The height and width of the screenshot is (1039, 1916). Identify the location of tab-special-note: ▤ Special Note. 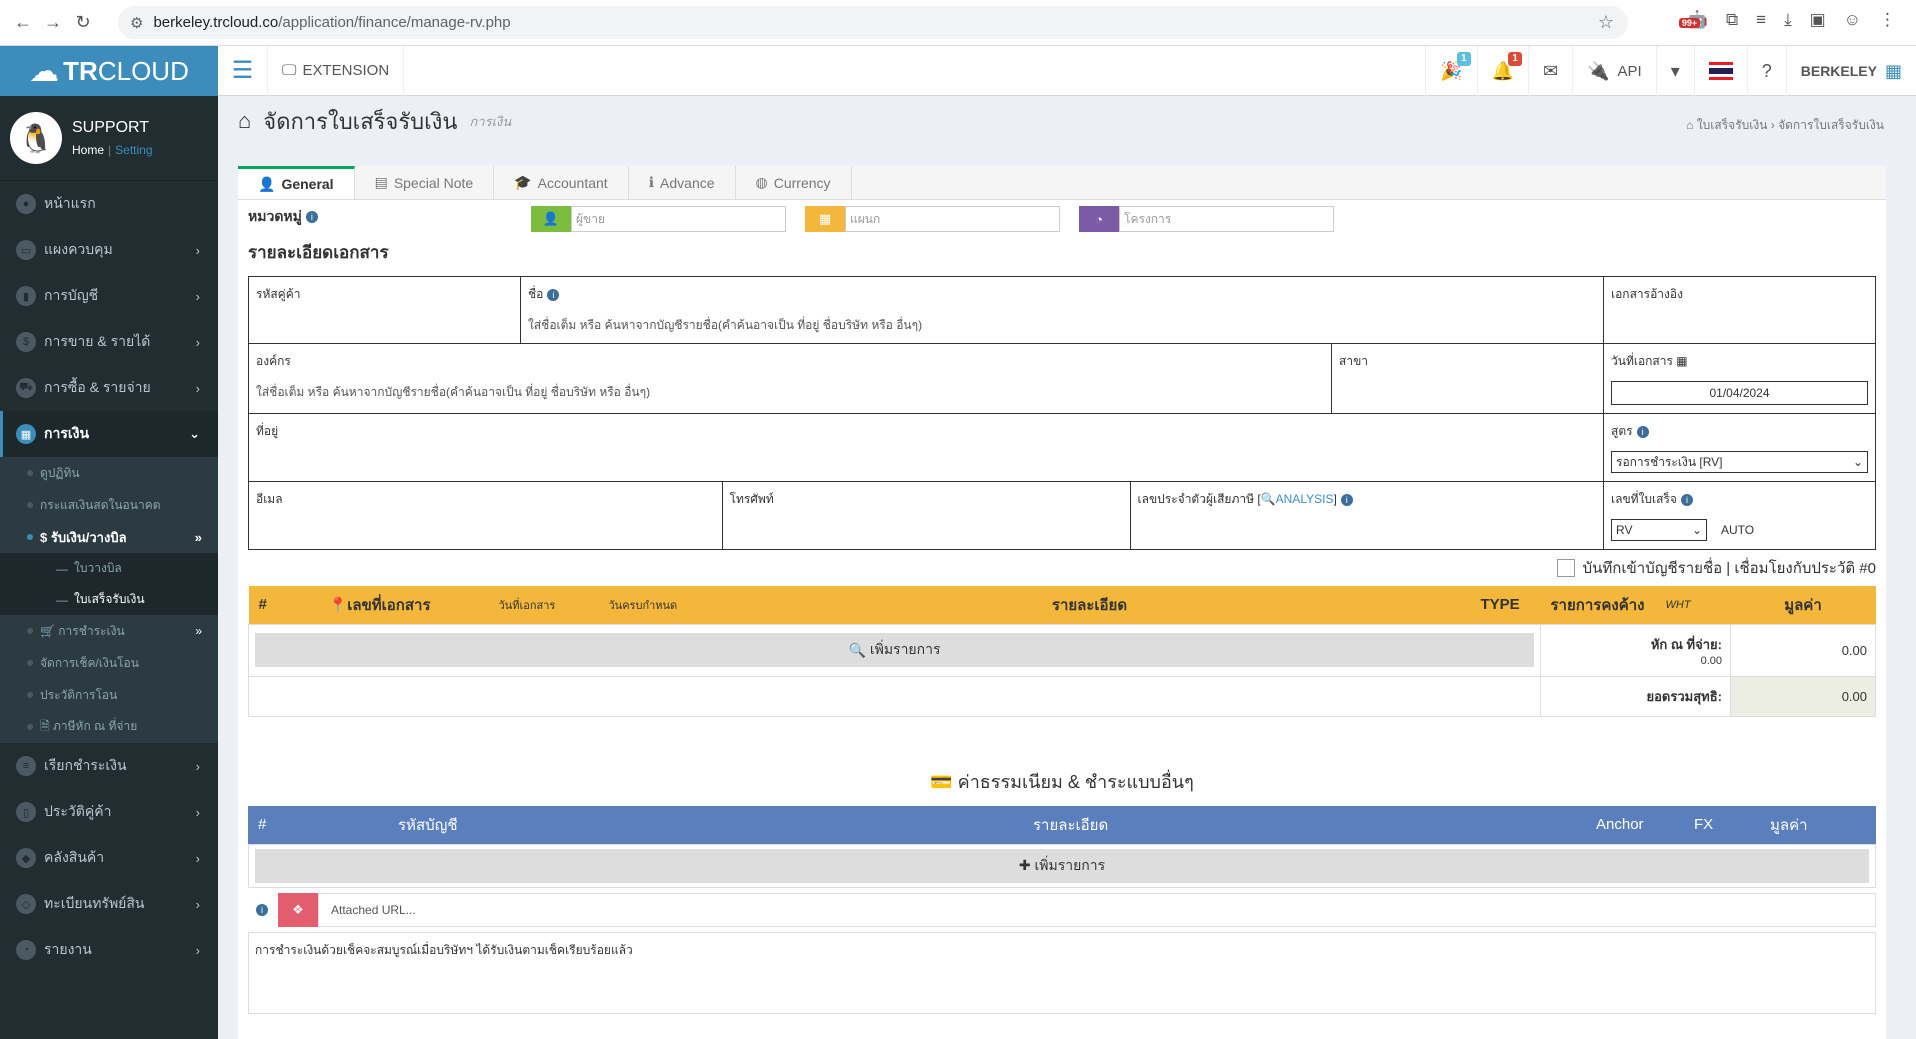
(425, 182).